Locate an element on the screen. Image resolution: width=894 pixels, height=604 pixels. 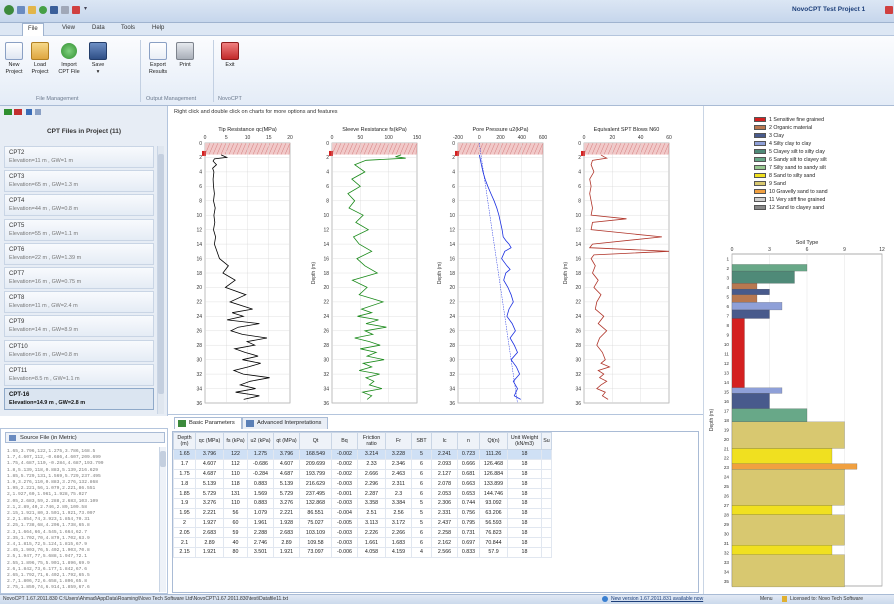
cpt-file-item: CPT9 Elevation=14 m , GW=8.9 m is located at coordinates (79, 326).